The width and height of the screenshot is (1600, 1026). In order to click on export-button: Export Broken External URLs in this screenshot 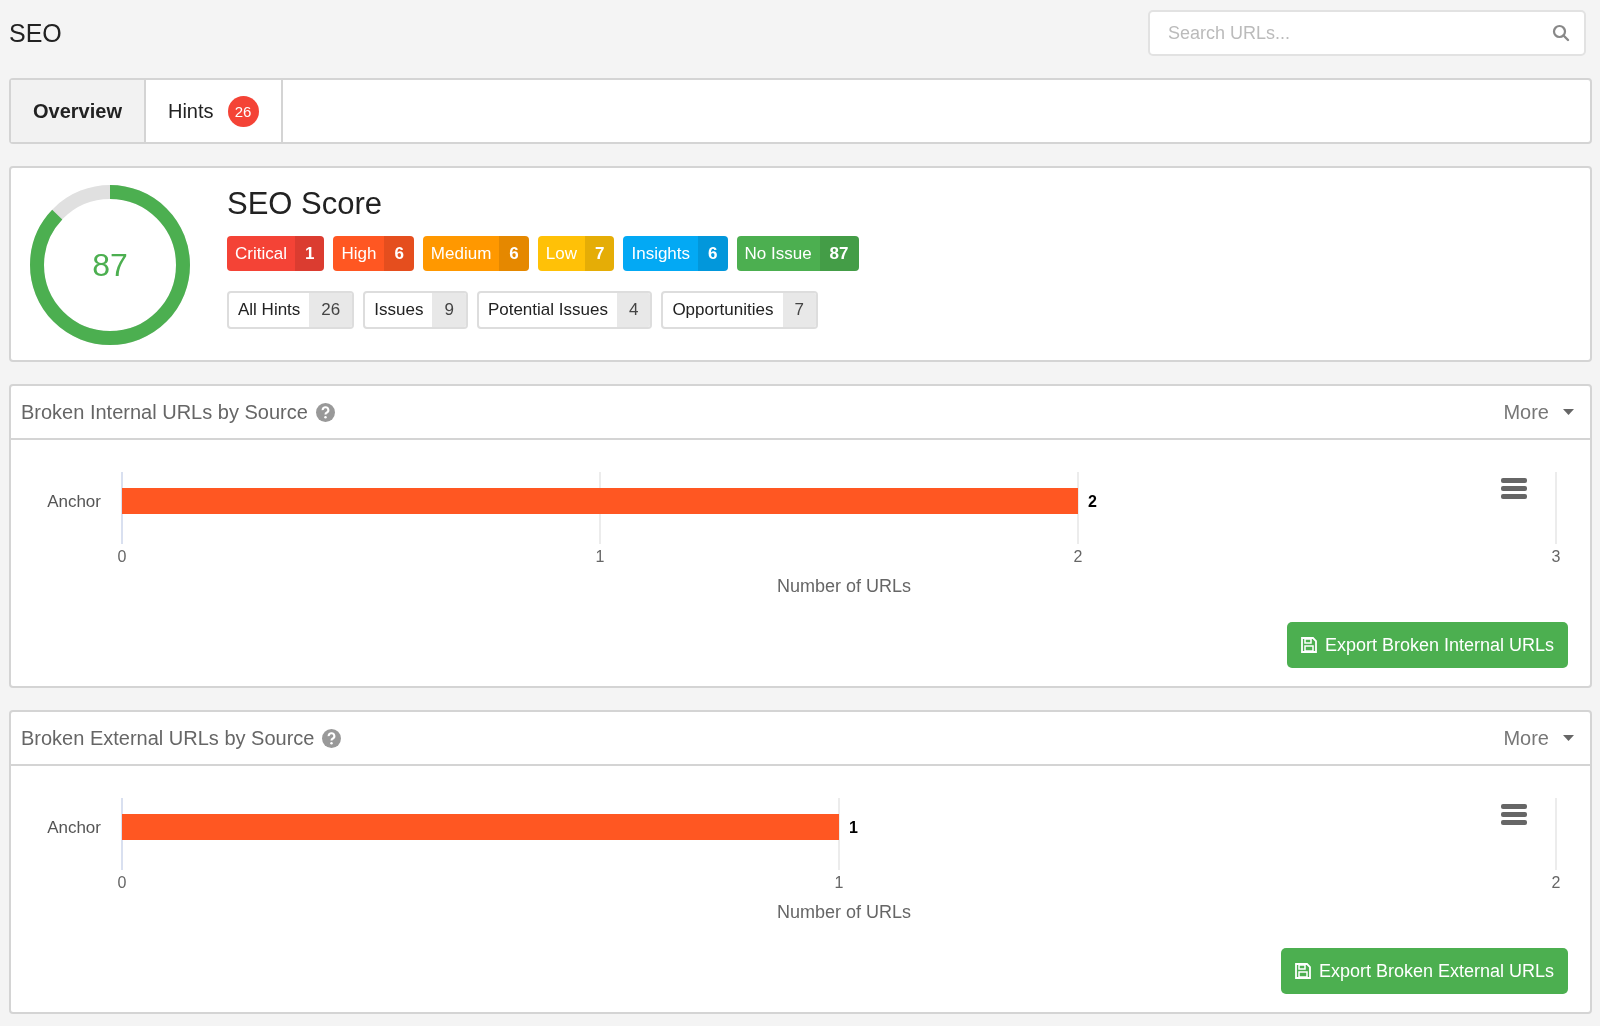, I will do `click(1424, 971)`.